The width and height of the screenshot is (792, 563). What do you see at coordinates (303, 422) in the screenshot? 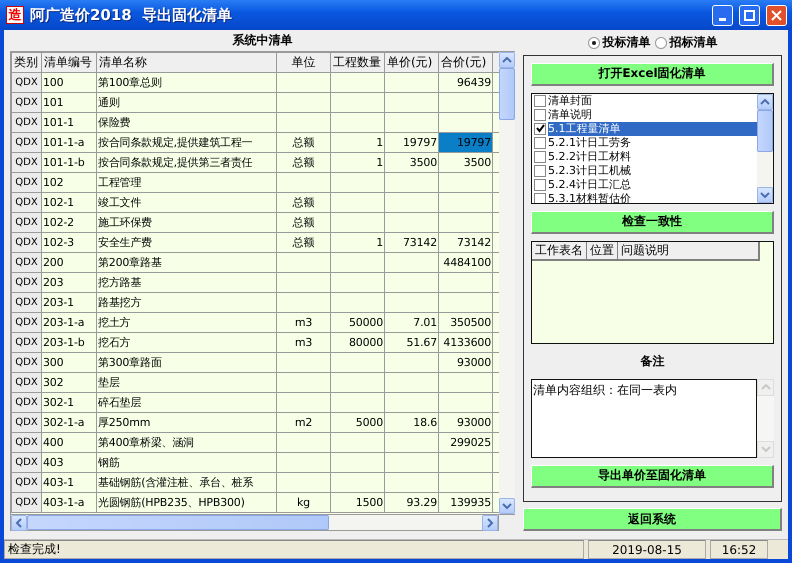
I see `table-cell: m2` at bounding box center [303, 422].